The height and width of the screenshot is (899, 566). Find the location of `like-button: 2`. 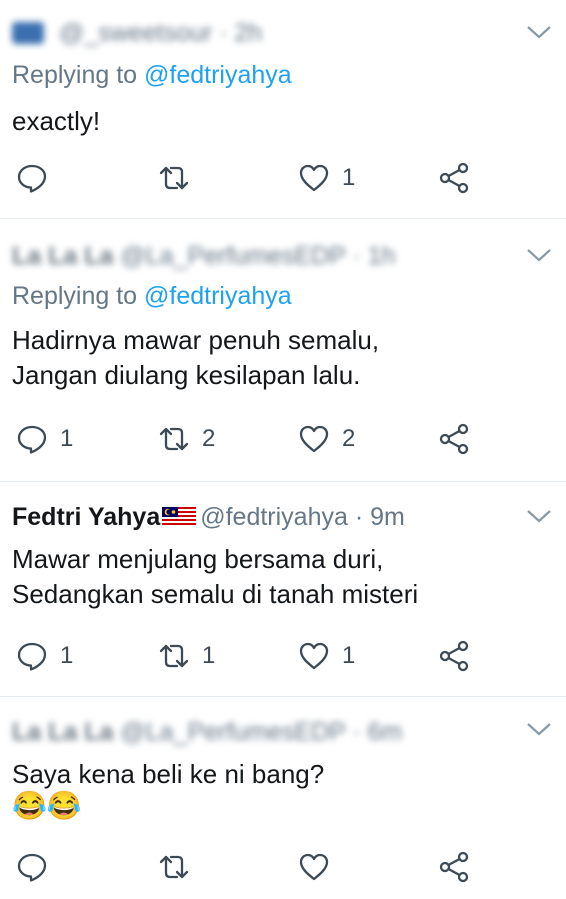

like-button: 2 is located at coordinates (326, 439).